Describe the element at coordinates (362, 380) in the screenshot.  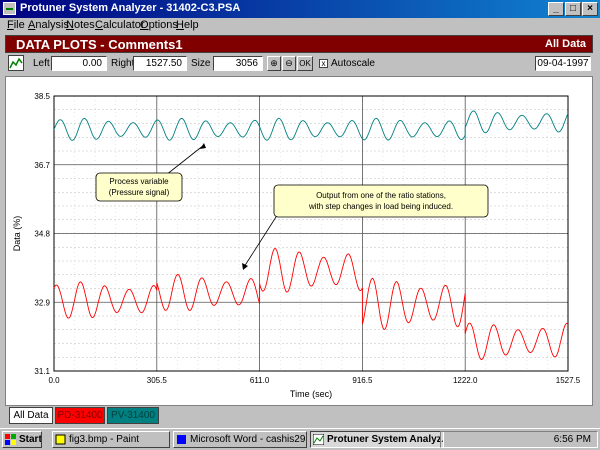
I see `x-tick-label: 916.5` at that location.